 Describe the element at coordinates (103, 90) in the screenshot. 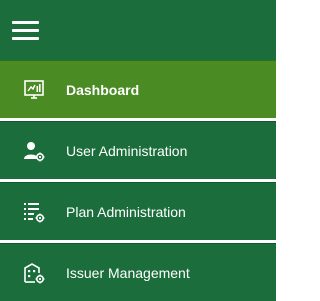

I see `sidebar-item-label: Dashboard` at that location.